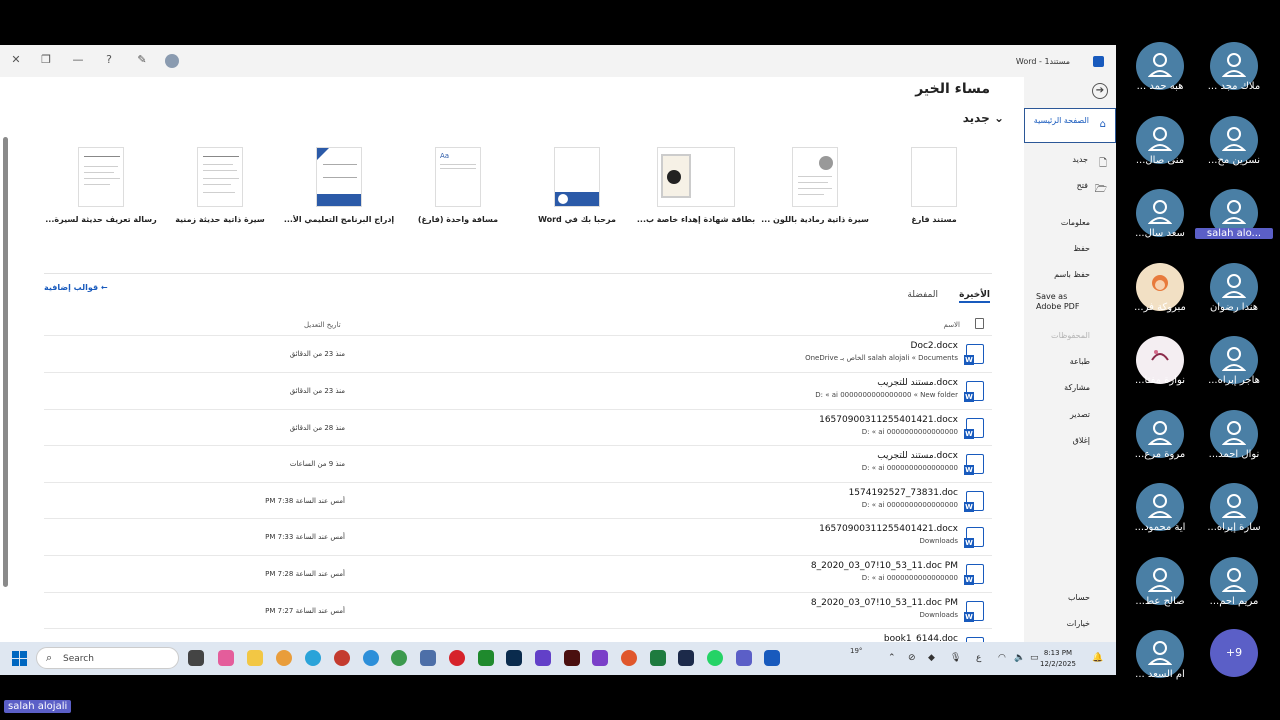 The height and width of the screenshot is (720, 1280). What do you see at coordinates (255, 658) in the screenshot?
I see `file-explorer-icon` at bounding box center [255, 658].